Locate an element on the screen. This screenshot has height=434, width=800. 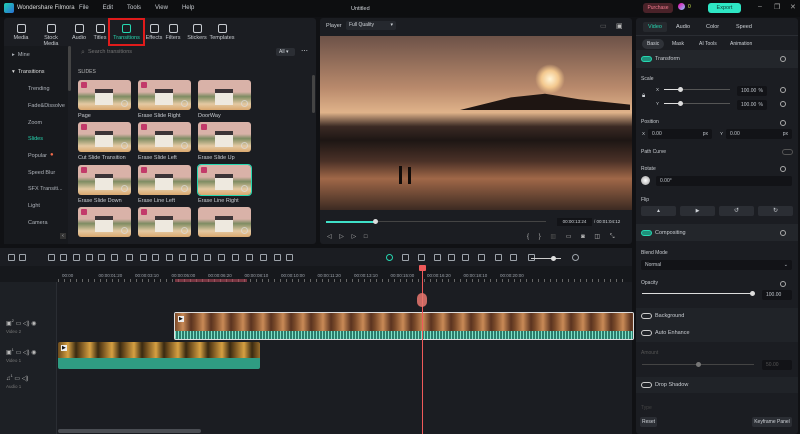
sidebar-item-slides: Slides is located at coordinates (35, 139).